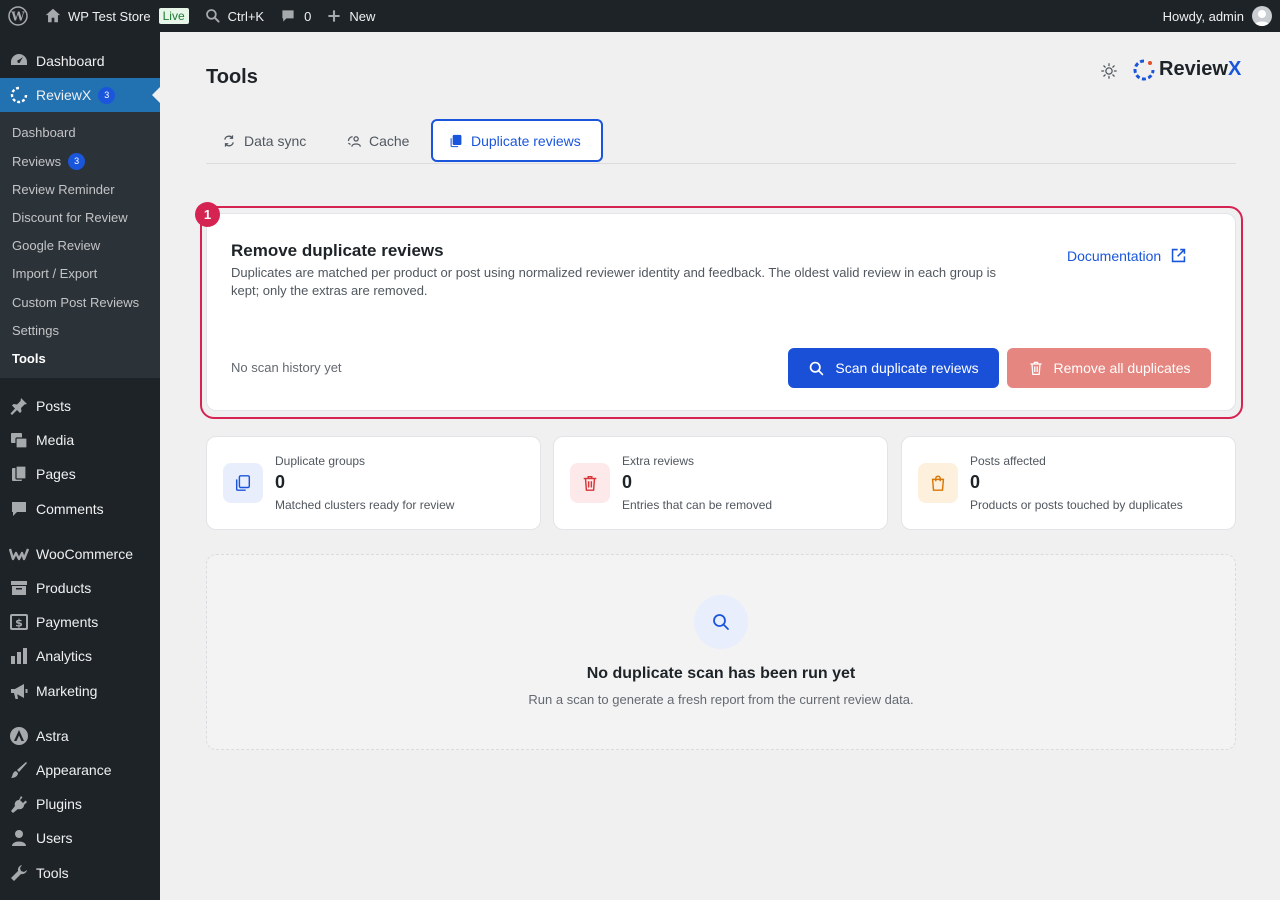 The width and height of the screenshot is (1280, 900). I want to click on stat-label: Extra reviews, so click(658, 461).